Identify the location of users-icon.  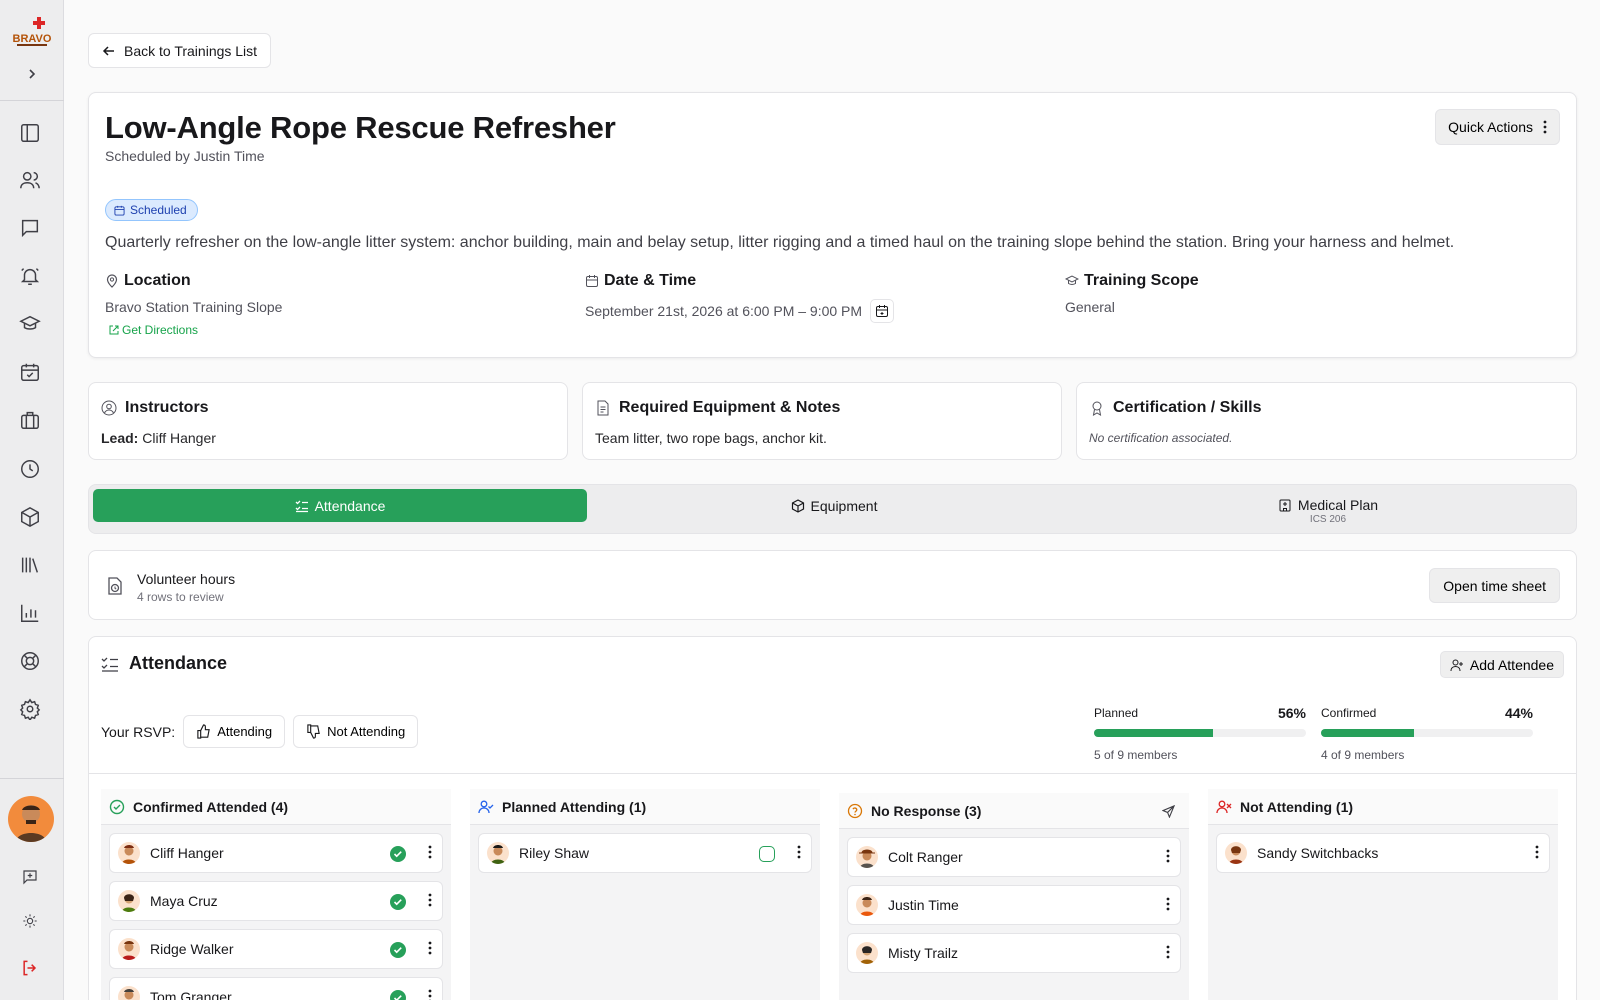
(30, 180).